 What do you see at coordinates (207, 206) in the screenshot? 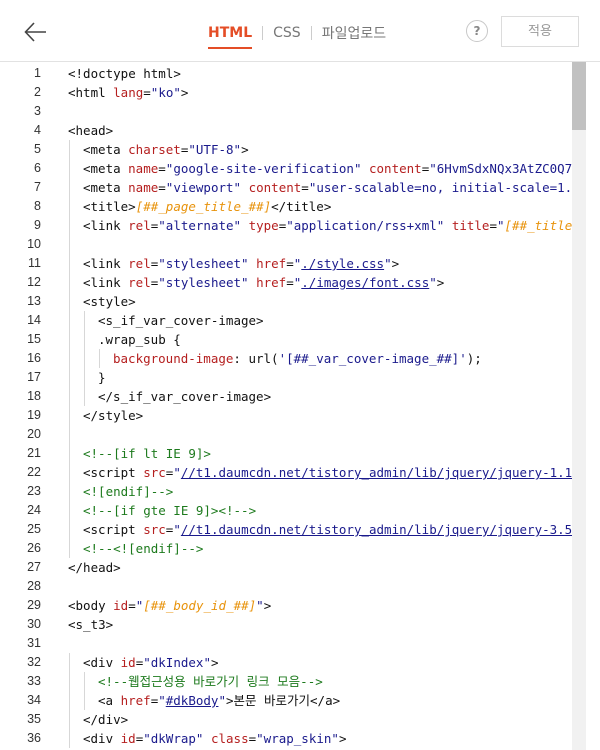
I see `code-text: <title>[##_page_title_##]</title>` at bounding box center [207, 206].